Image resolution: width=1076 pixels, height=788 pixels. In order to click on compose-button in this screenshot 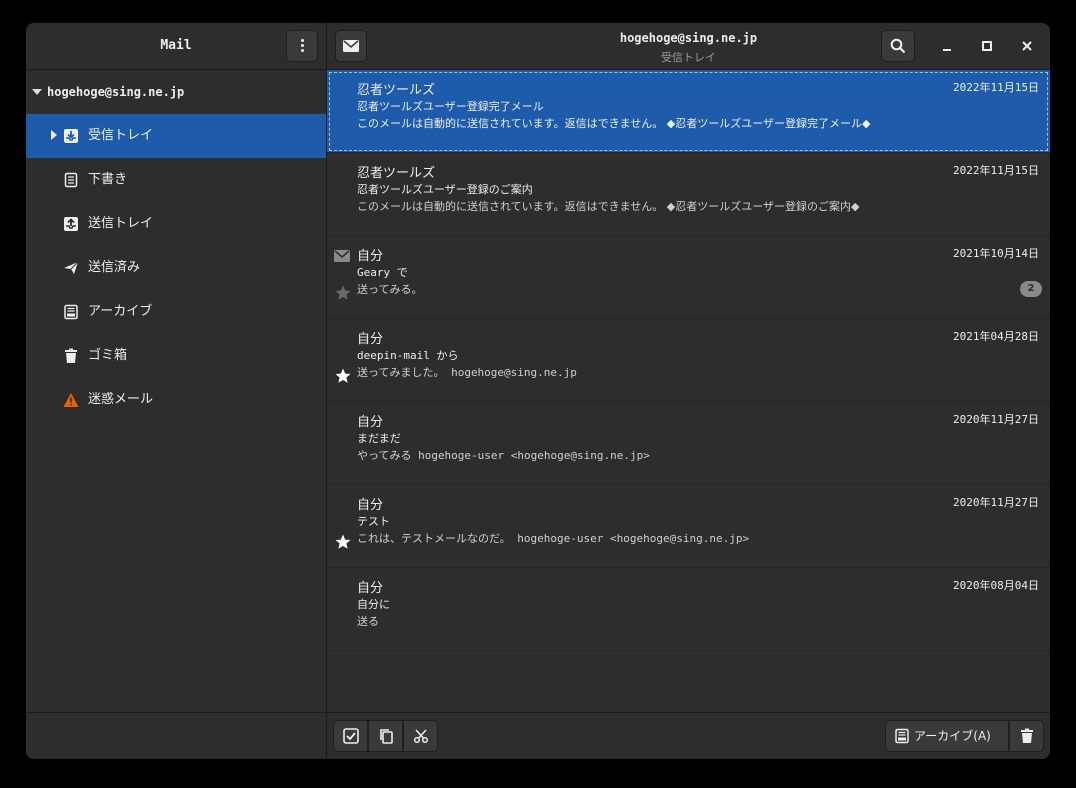, I will do `click(351, 46)`.